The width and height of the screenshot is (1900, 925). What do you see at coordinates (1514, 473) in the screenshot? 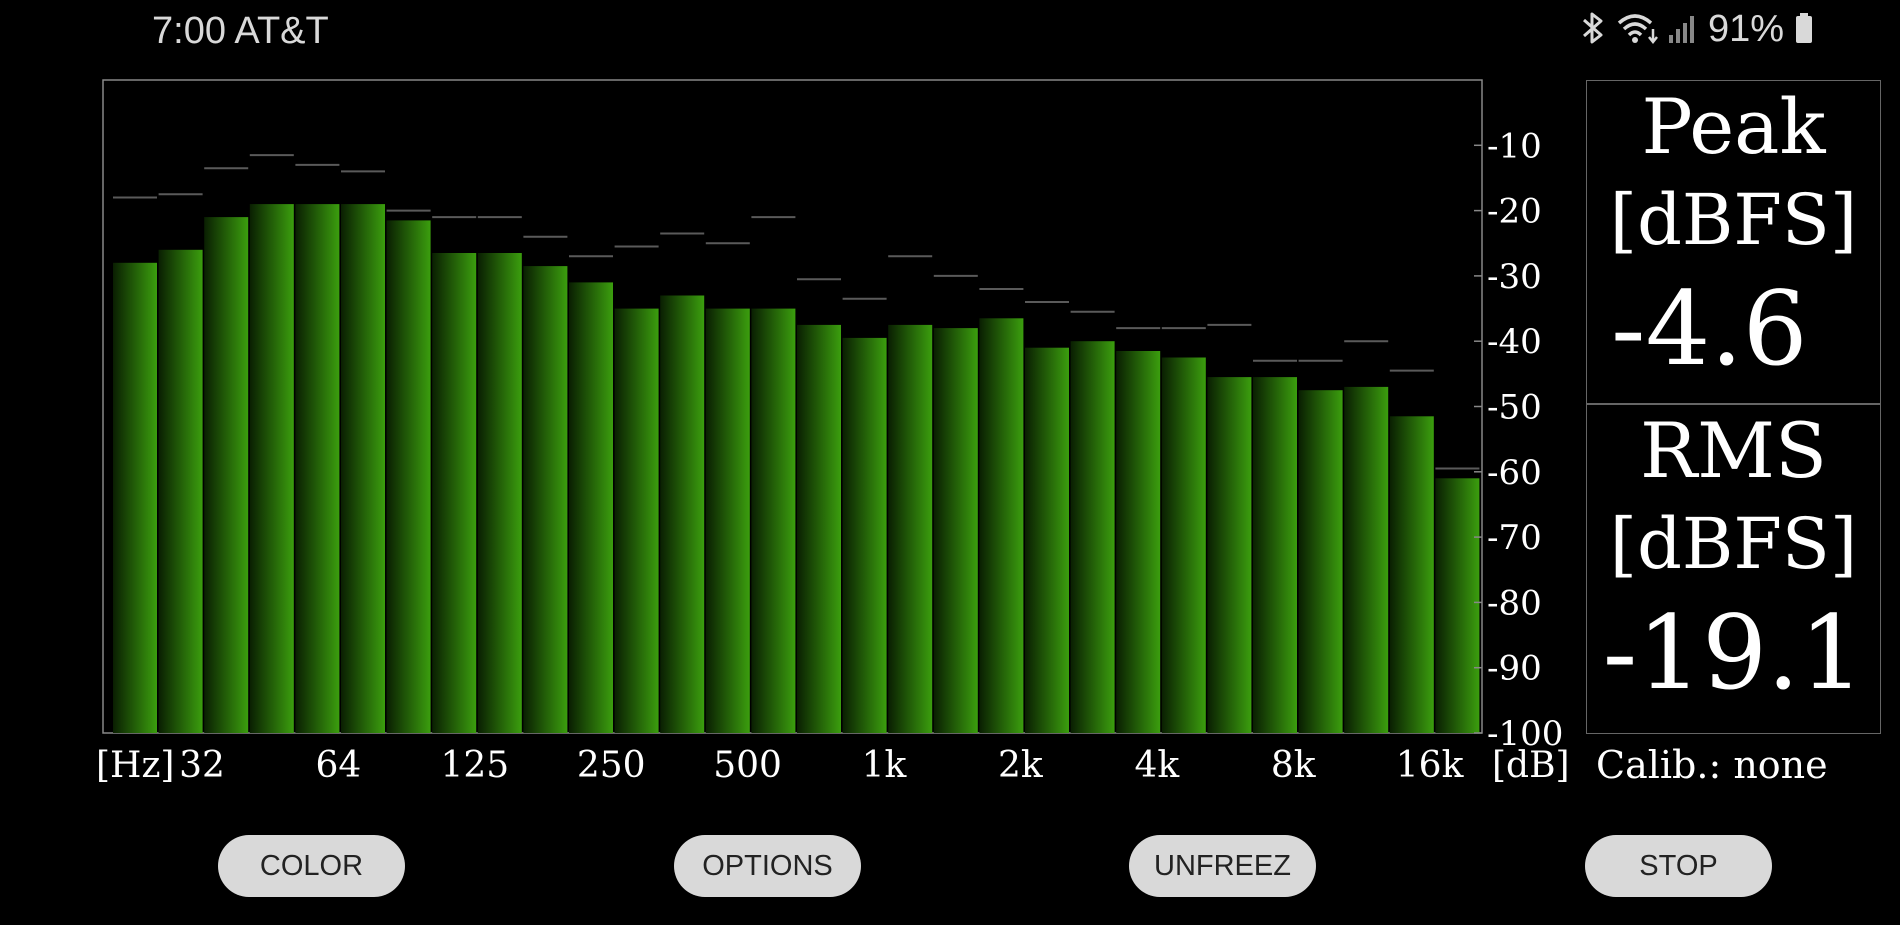
I see `y-axis-tick-label: -60` at bounding box center [1514, 473].